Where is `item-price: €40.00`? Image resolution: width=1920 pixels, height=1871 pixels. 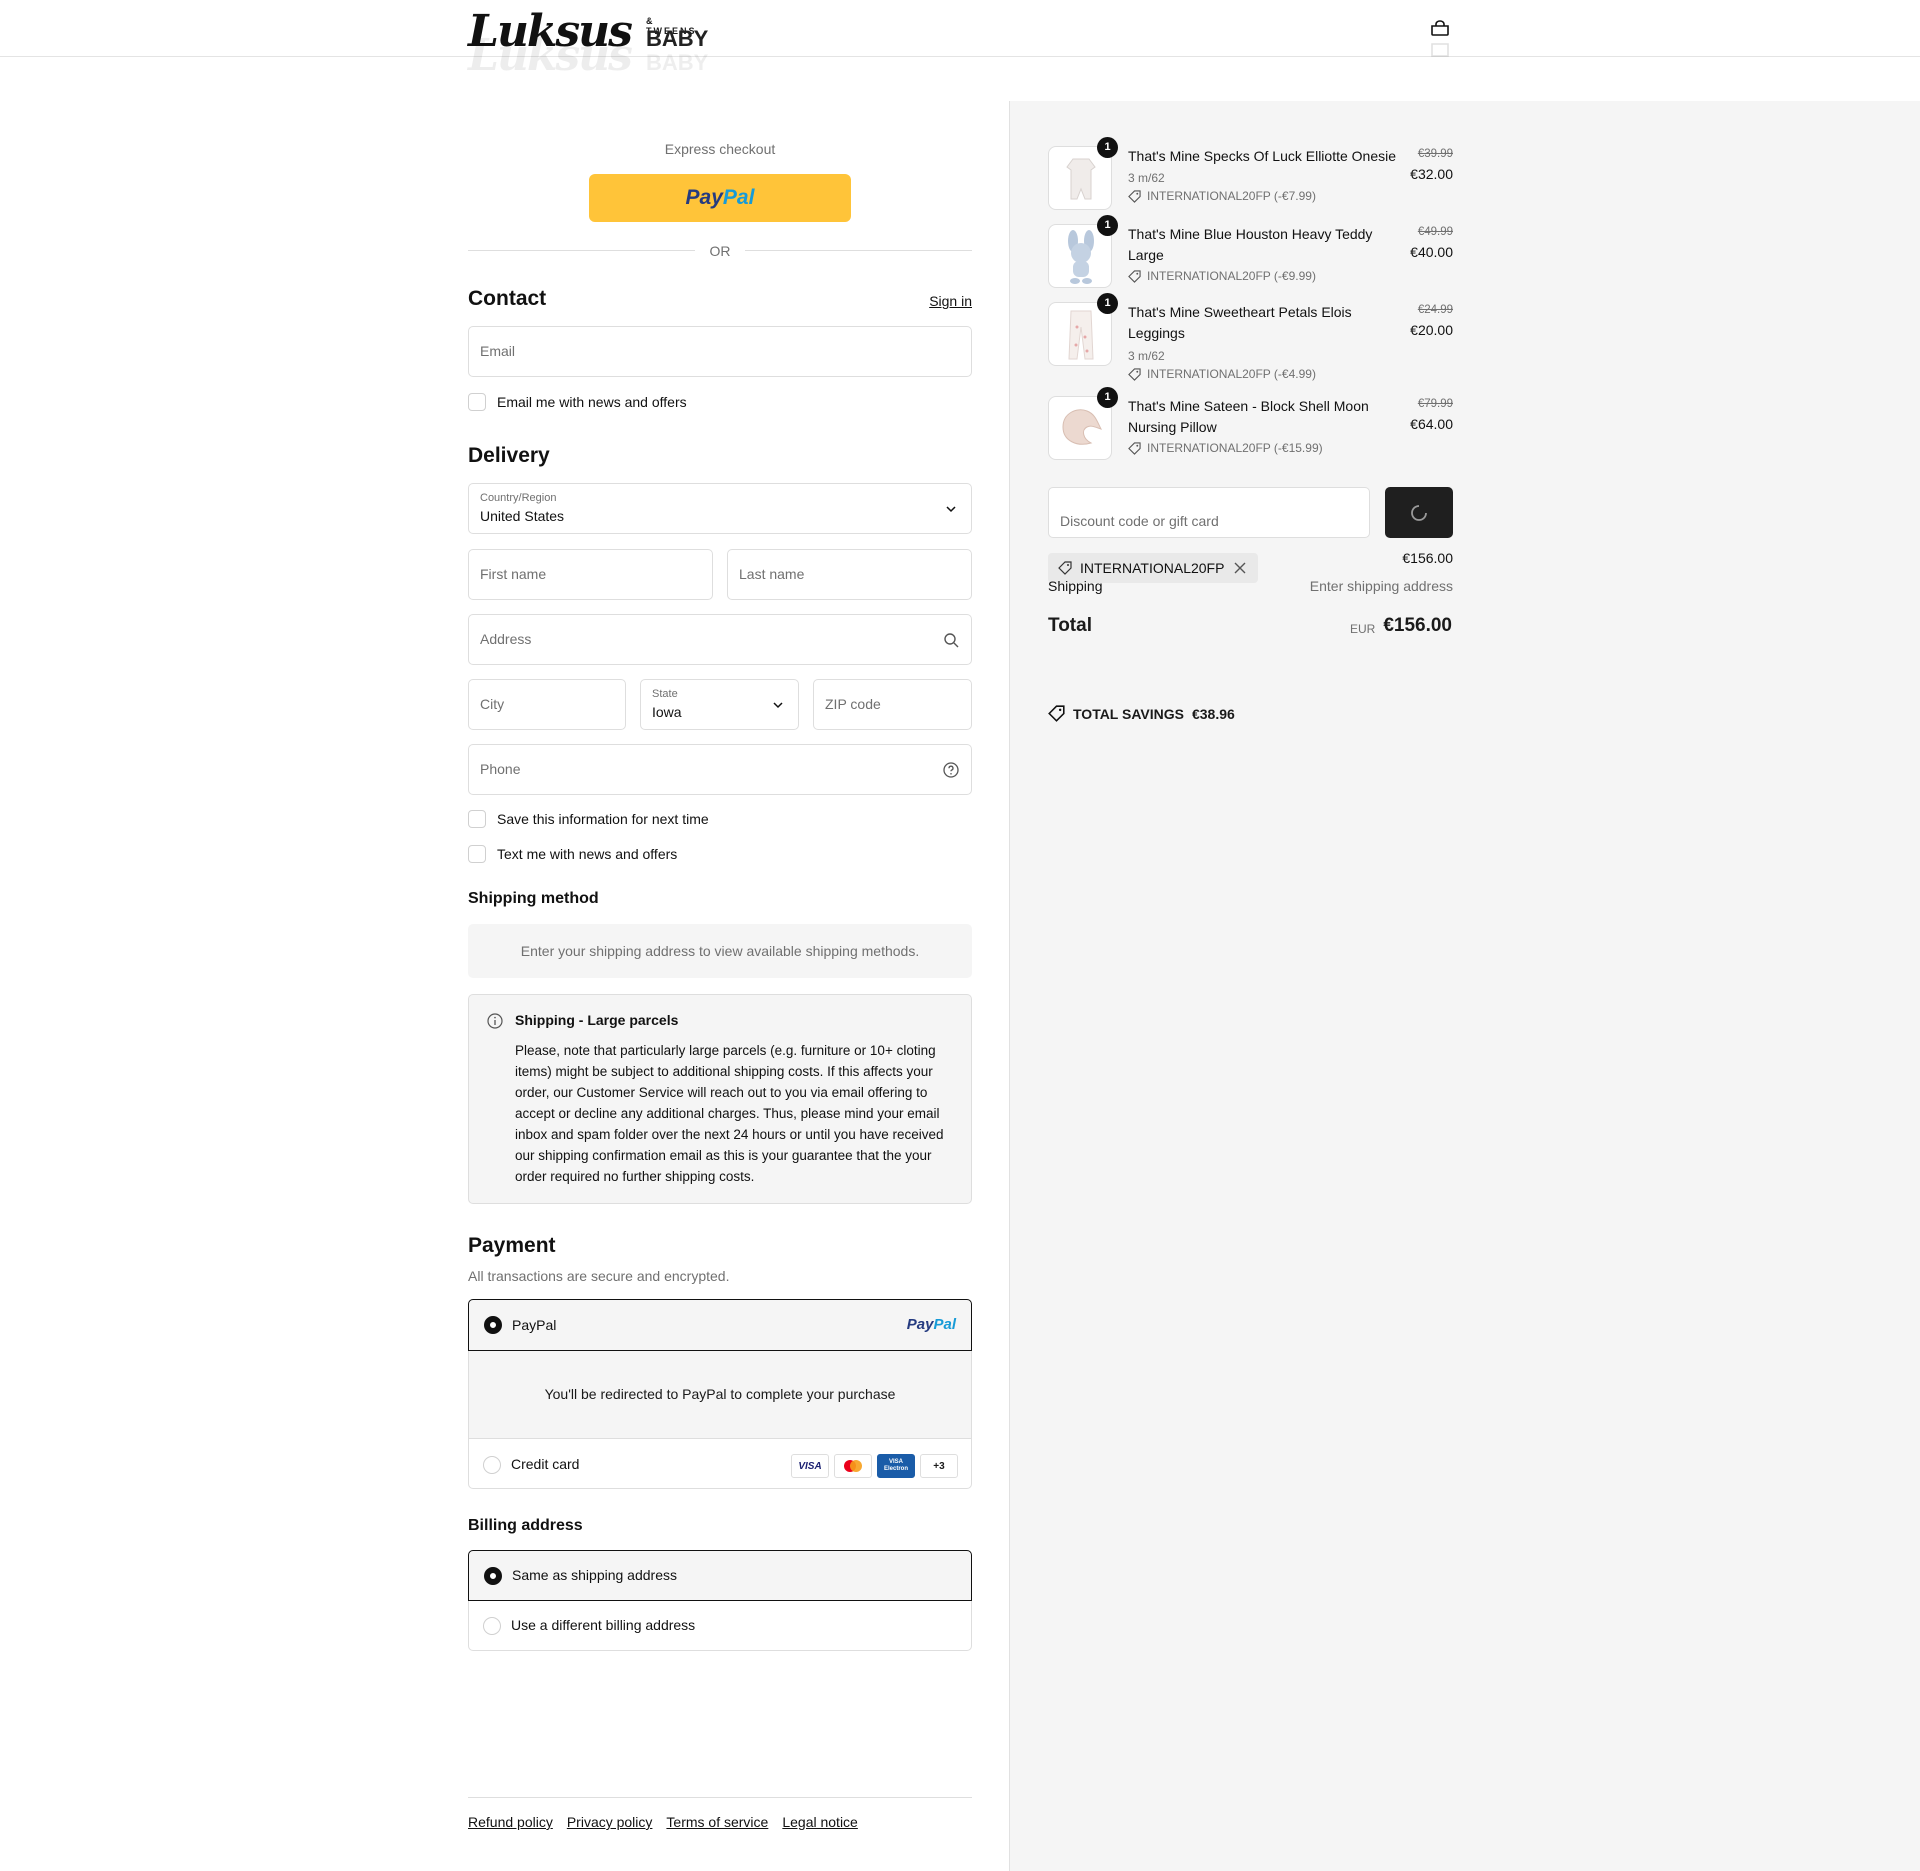
item-price: €40.00 is located at coordinates (1431, 252).